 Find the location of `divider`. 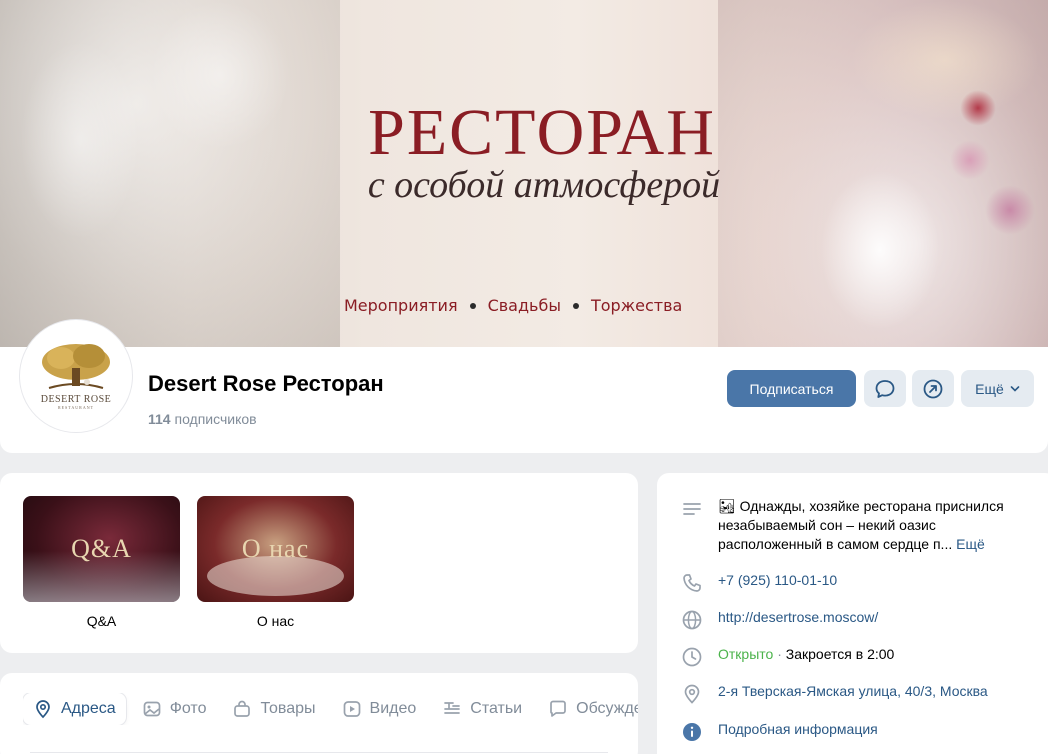

divider is located at coordinates (319, 752).